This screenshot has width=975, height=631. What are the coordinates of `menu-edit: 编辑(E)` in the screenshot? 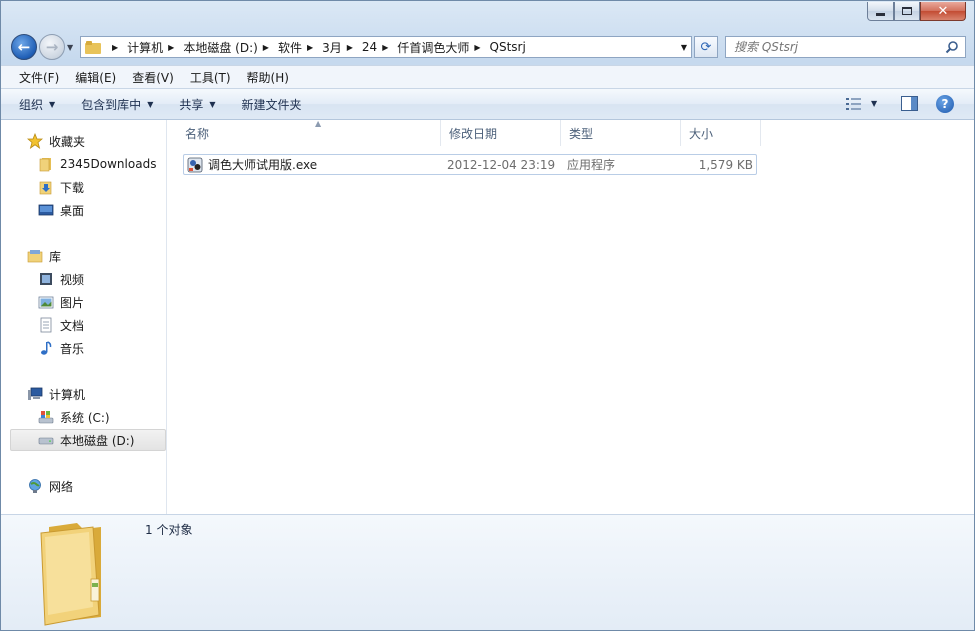 It's located at (95, 77).